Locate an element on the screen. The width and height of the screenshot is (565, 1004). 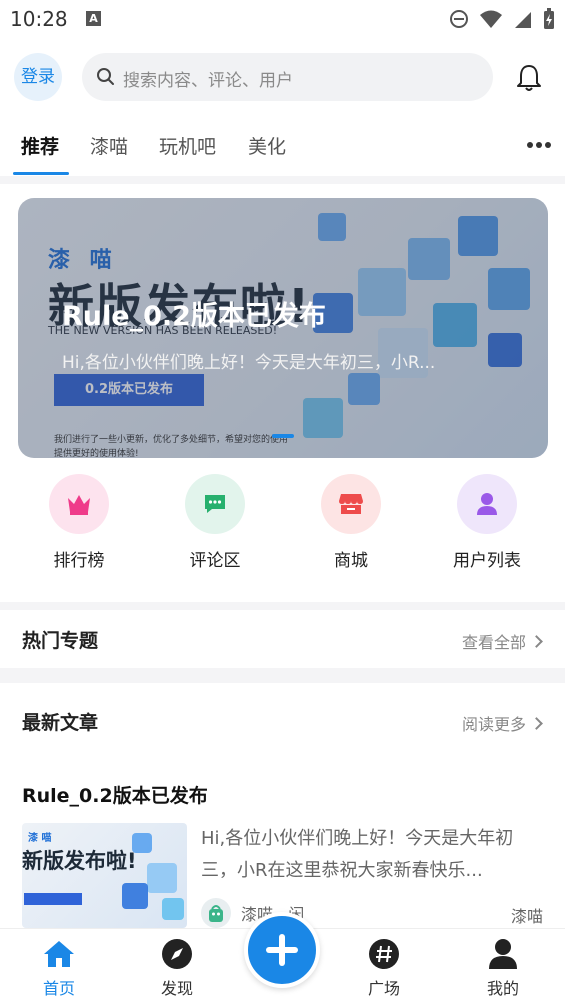
battery-icon is located at coordinates (549, 18).